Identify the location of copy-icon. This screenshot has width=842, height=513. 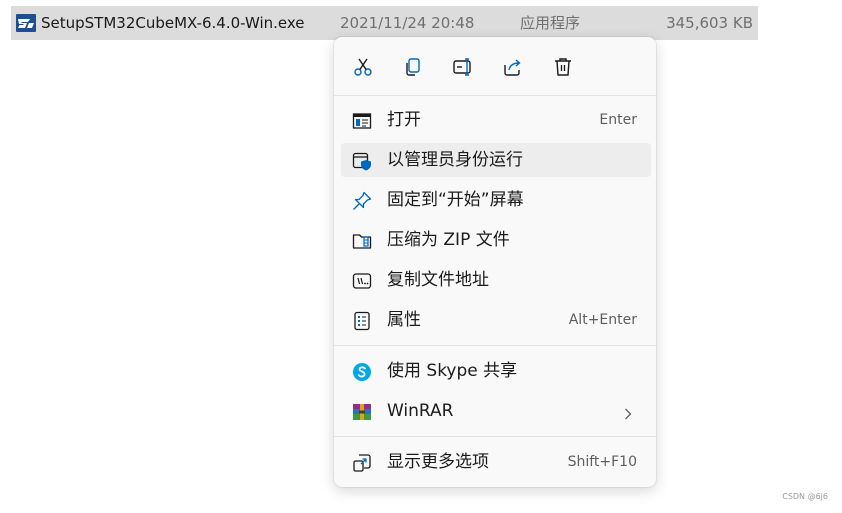
(413, 67).